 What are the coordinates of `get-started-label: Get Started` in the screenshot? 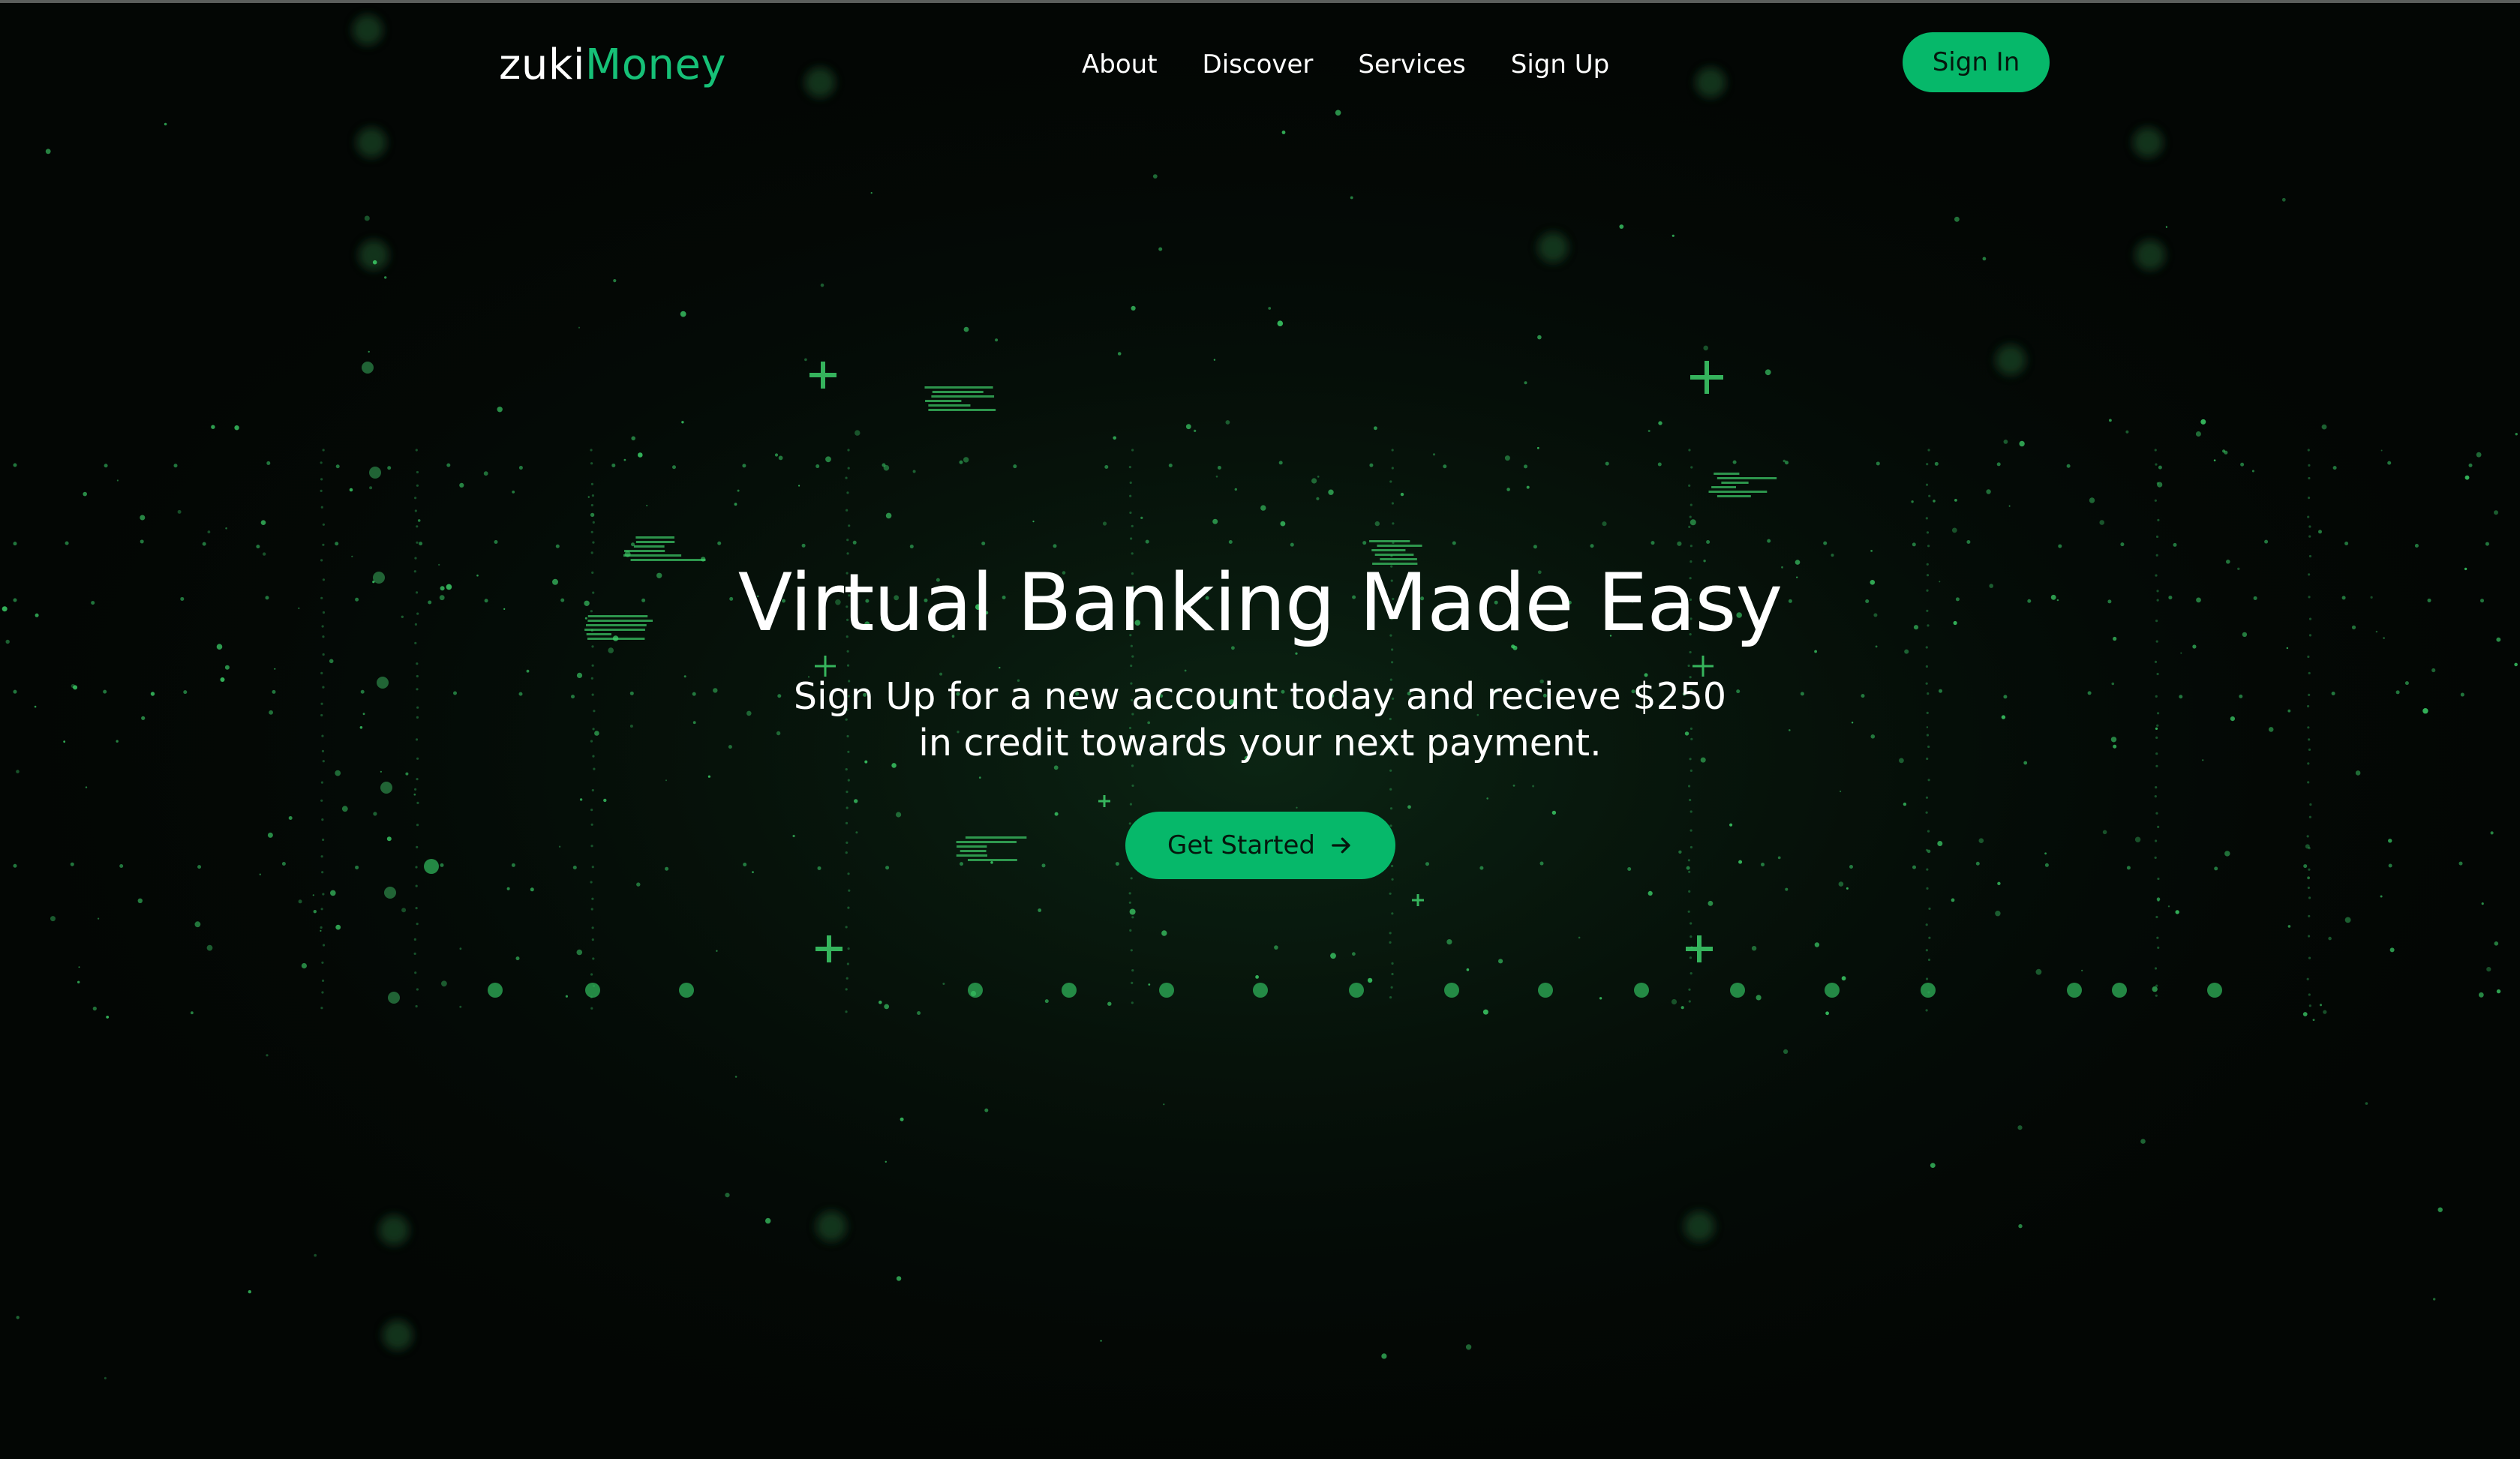 It's located at (1241, 845).